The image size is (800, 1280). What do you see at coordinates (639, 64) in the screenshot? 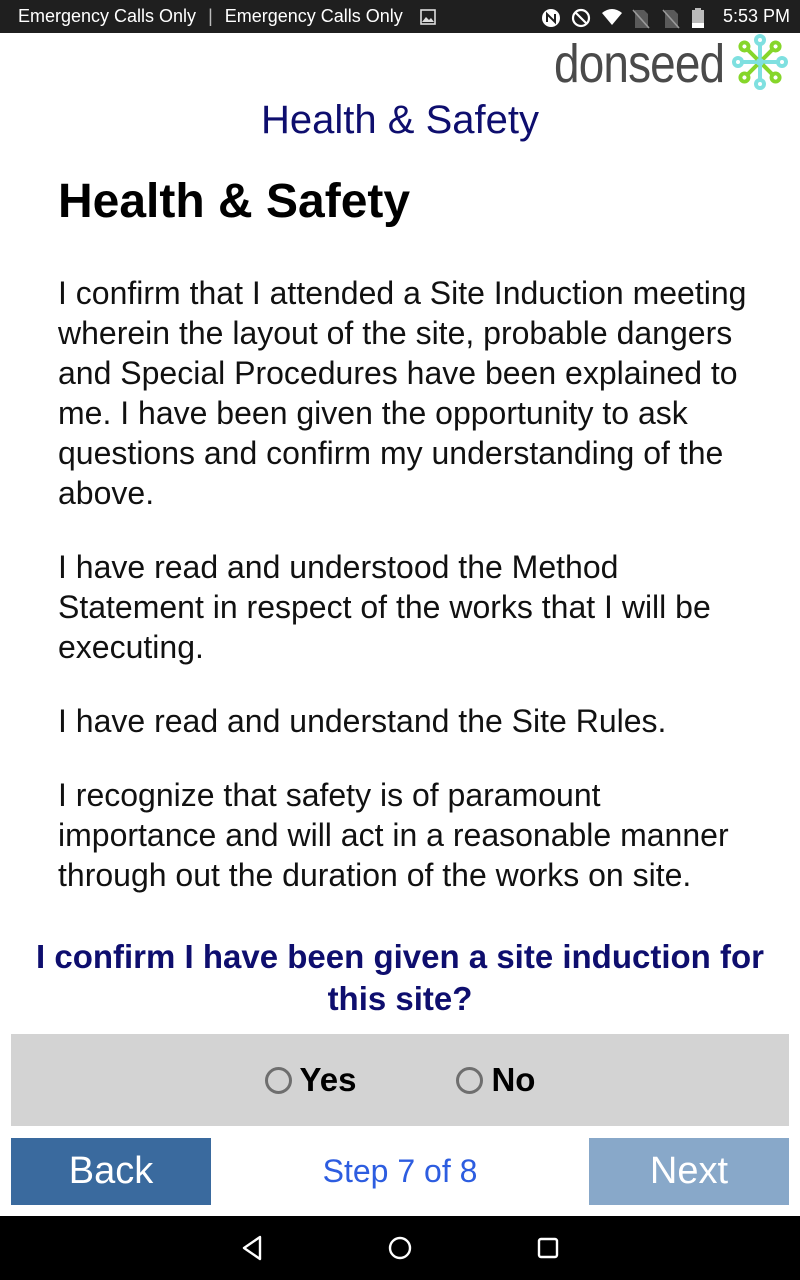
I see `logo-text: donseed` at bounding box center [639, 64].